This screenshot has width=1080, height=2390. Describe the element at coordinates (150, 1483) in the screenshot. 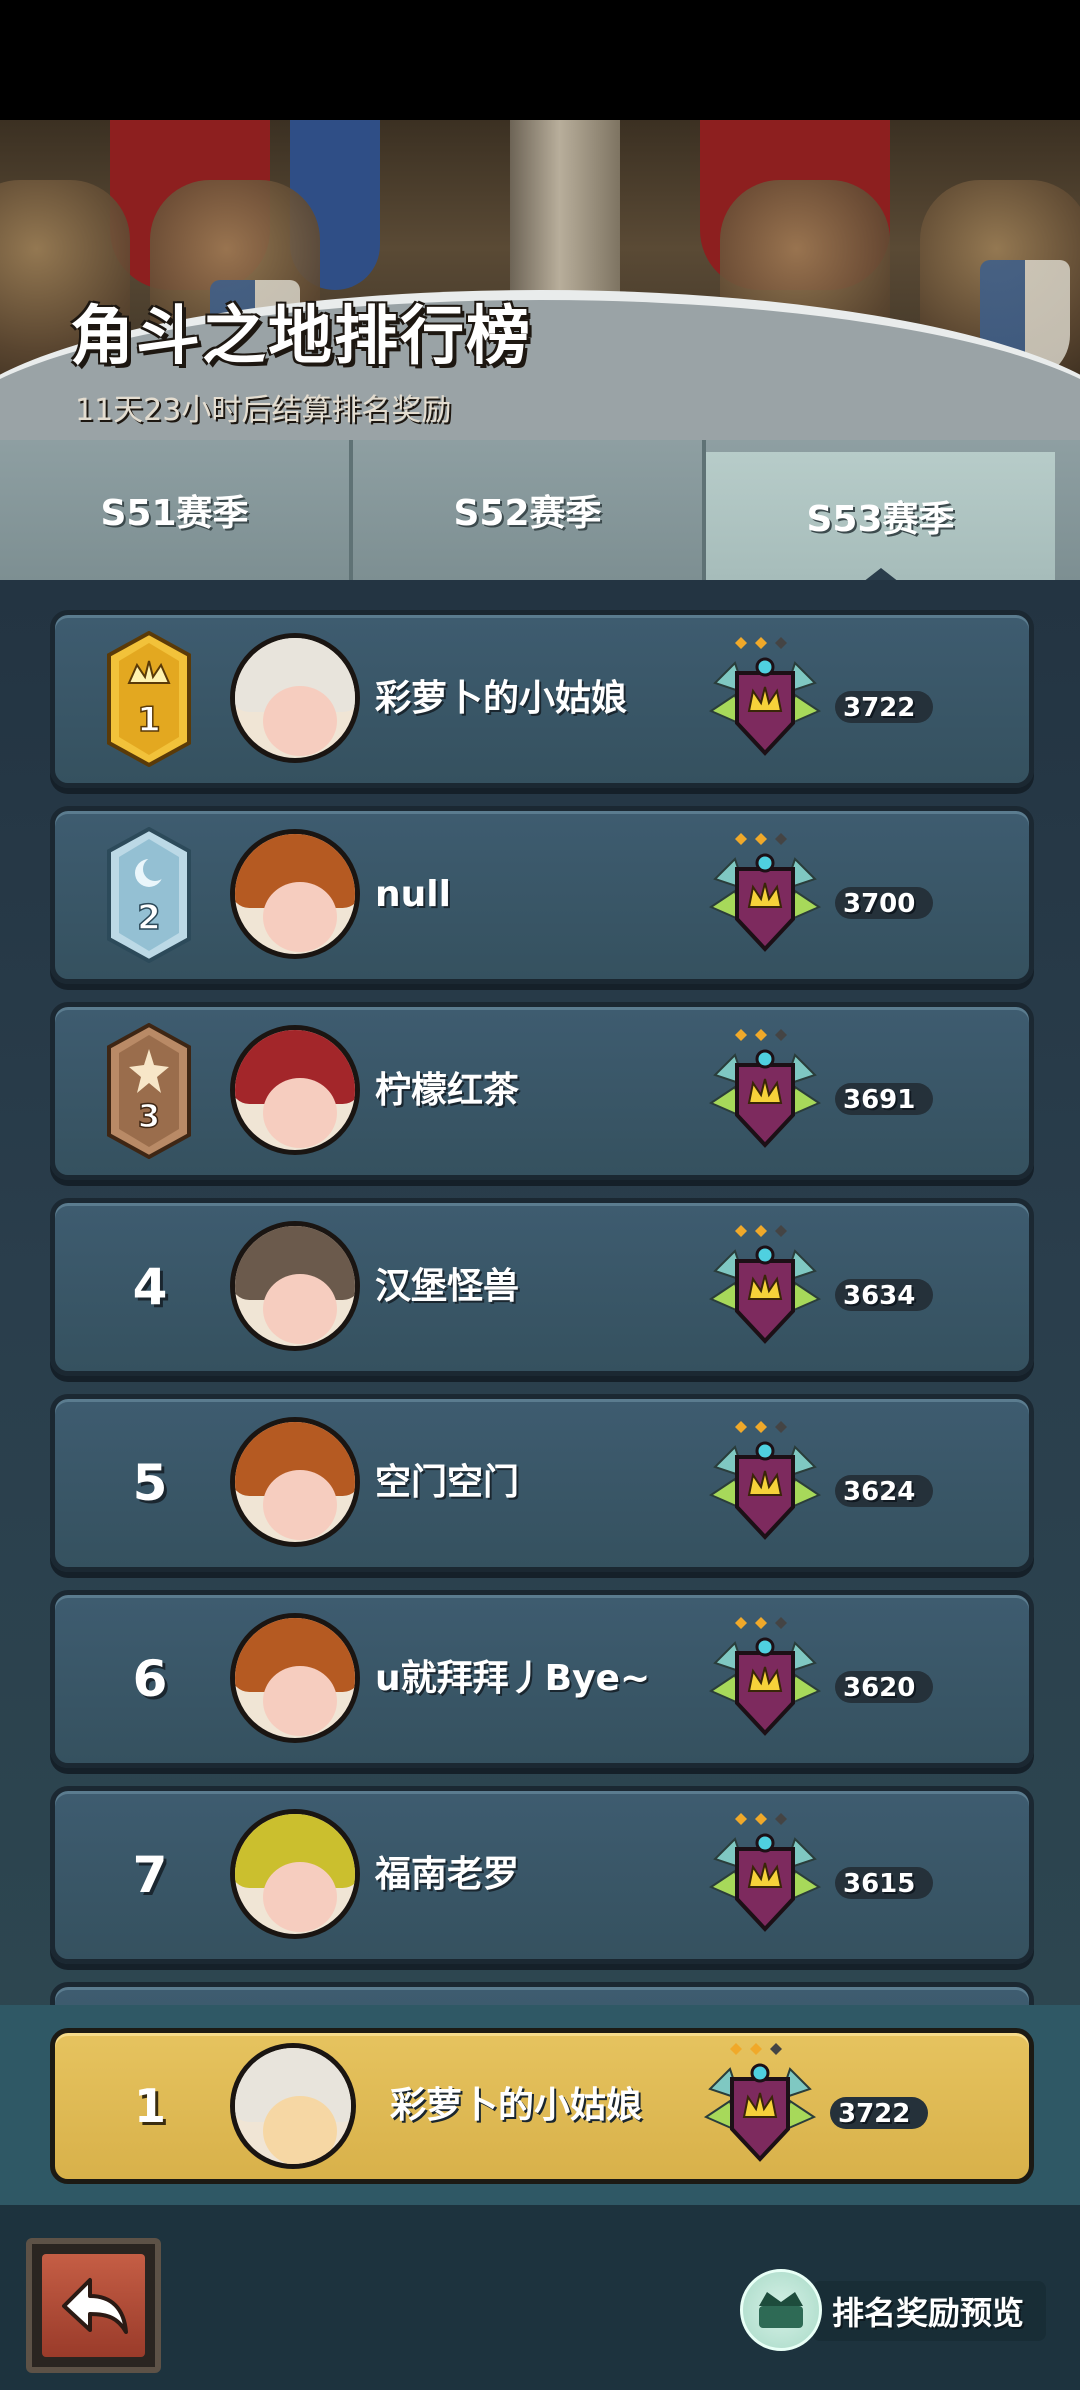

I see `rank-number: 5` at that location.